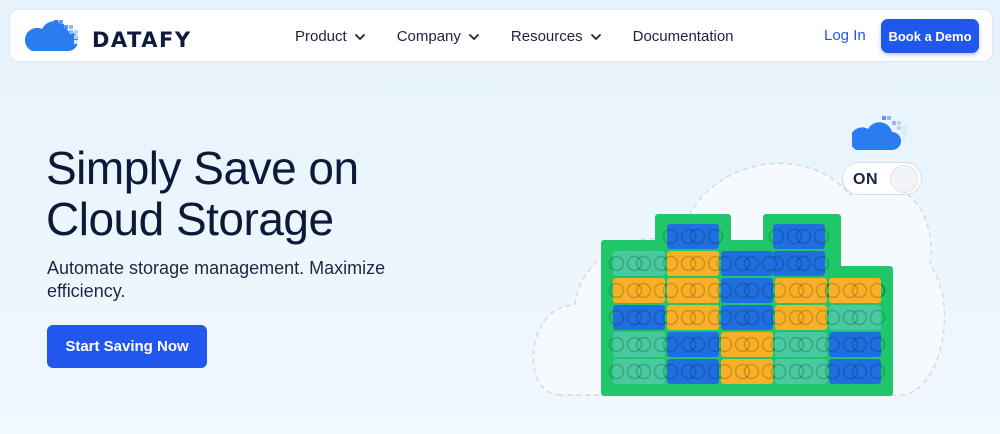  Describe the element at coordinates (321, 36) in the screenshot. I see `nav-item-label: Product` at that location.